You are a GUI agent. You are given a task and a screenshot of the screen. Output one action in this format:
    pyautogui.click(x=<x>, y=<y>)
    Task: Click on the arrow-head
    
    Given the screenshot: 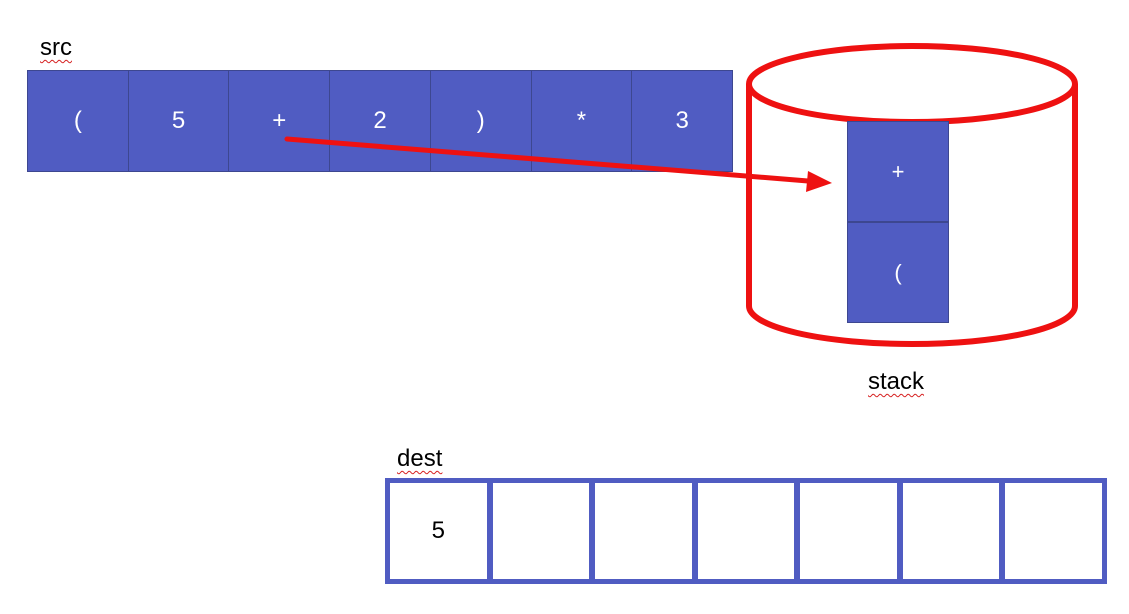 What is the action you would take?
    pyautogui.click(x=819, y=181)
    